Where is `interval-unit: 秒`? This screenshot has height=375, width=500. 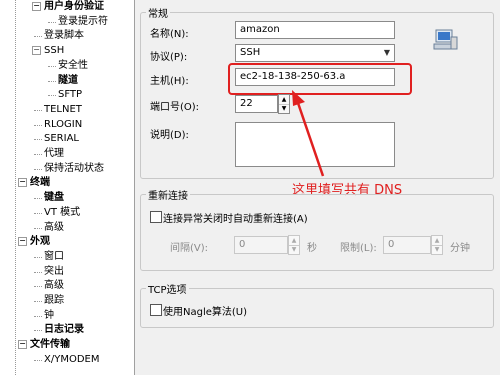 interval-unit: 秒 is located at coordinates (312, 248).